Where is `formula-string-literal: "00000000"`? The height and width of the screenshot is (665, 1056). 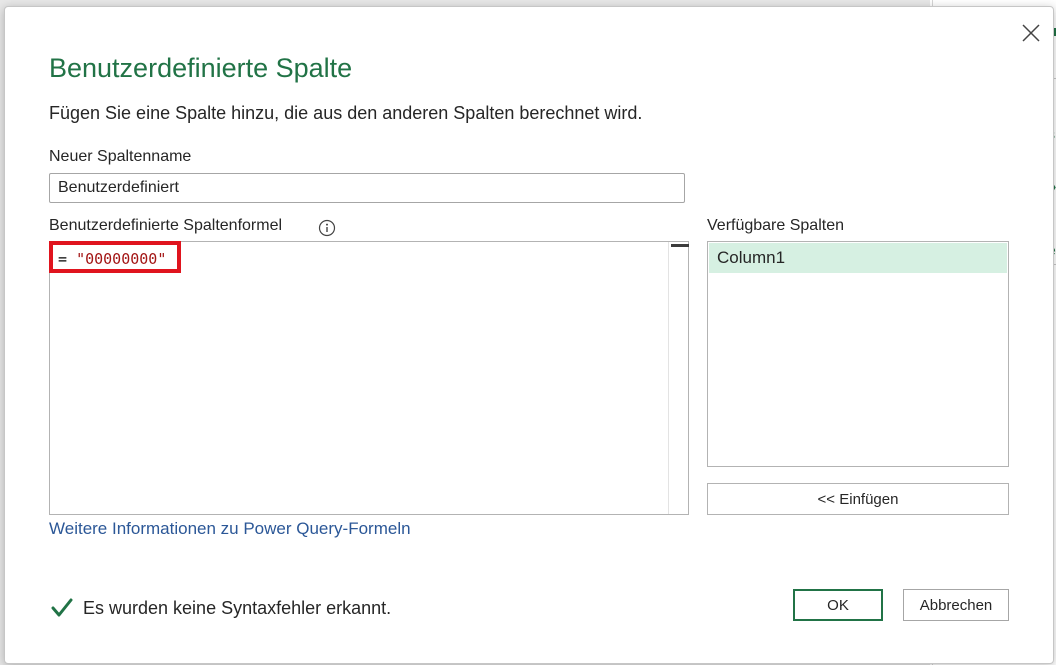 formula-string-literal: "00000000" is located at coordinates (121, 259).